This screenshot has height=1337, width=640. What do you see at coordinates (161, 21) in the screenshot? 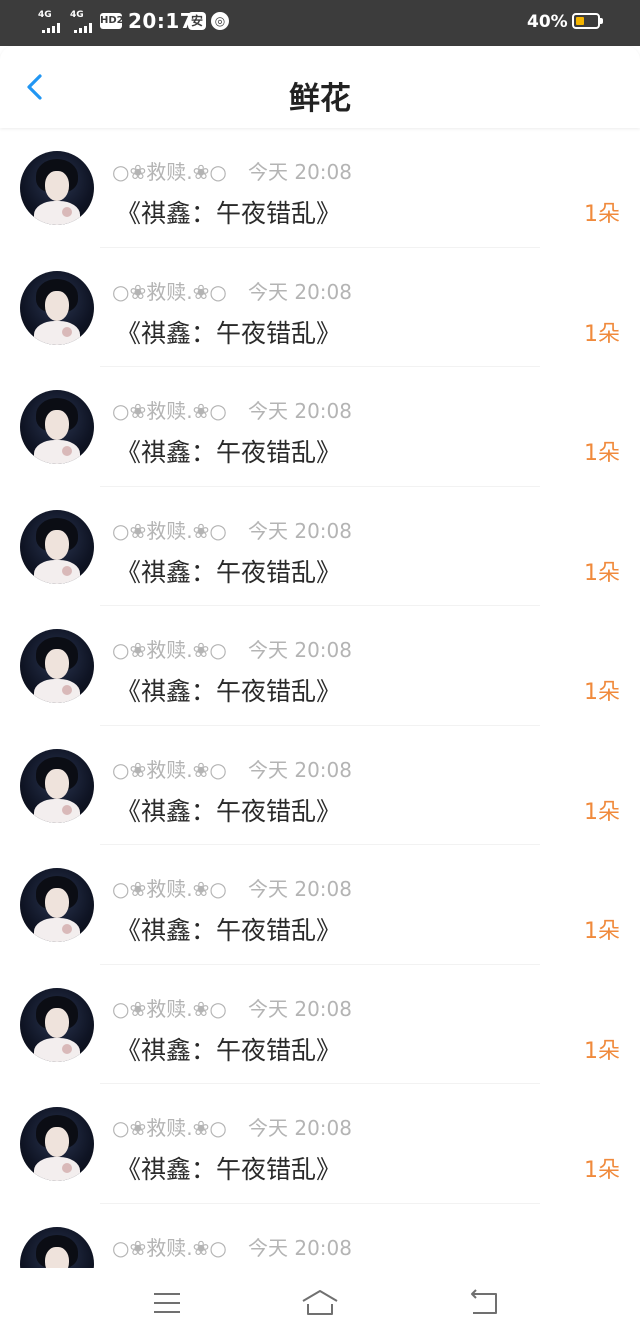
I see `status-time: 20:17` at bounding box center [161, 21].